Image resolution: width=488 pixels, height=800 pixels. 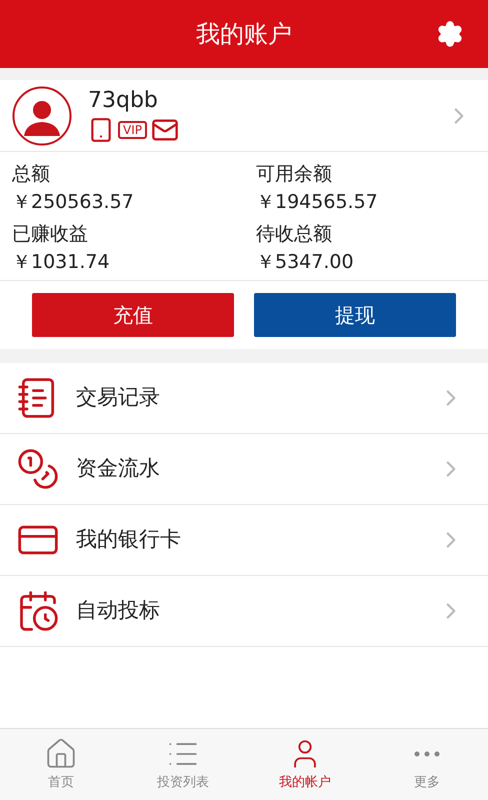 I want to click on menu-label: 自动投标, so click(x=118, y=610).